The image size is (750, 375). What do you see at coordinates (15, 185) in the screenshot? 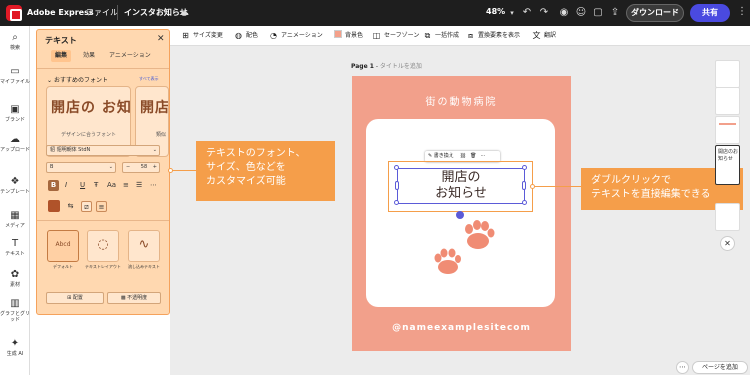
I see `rail-item-template: ❖ テンプレート` at bounding box center [15, 185].